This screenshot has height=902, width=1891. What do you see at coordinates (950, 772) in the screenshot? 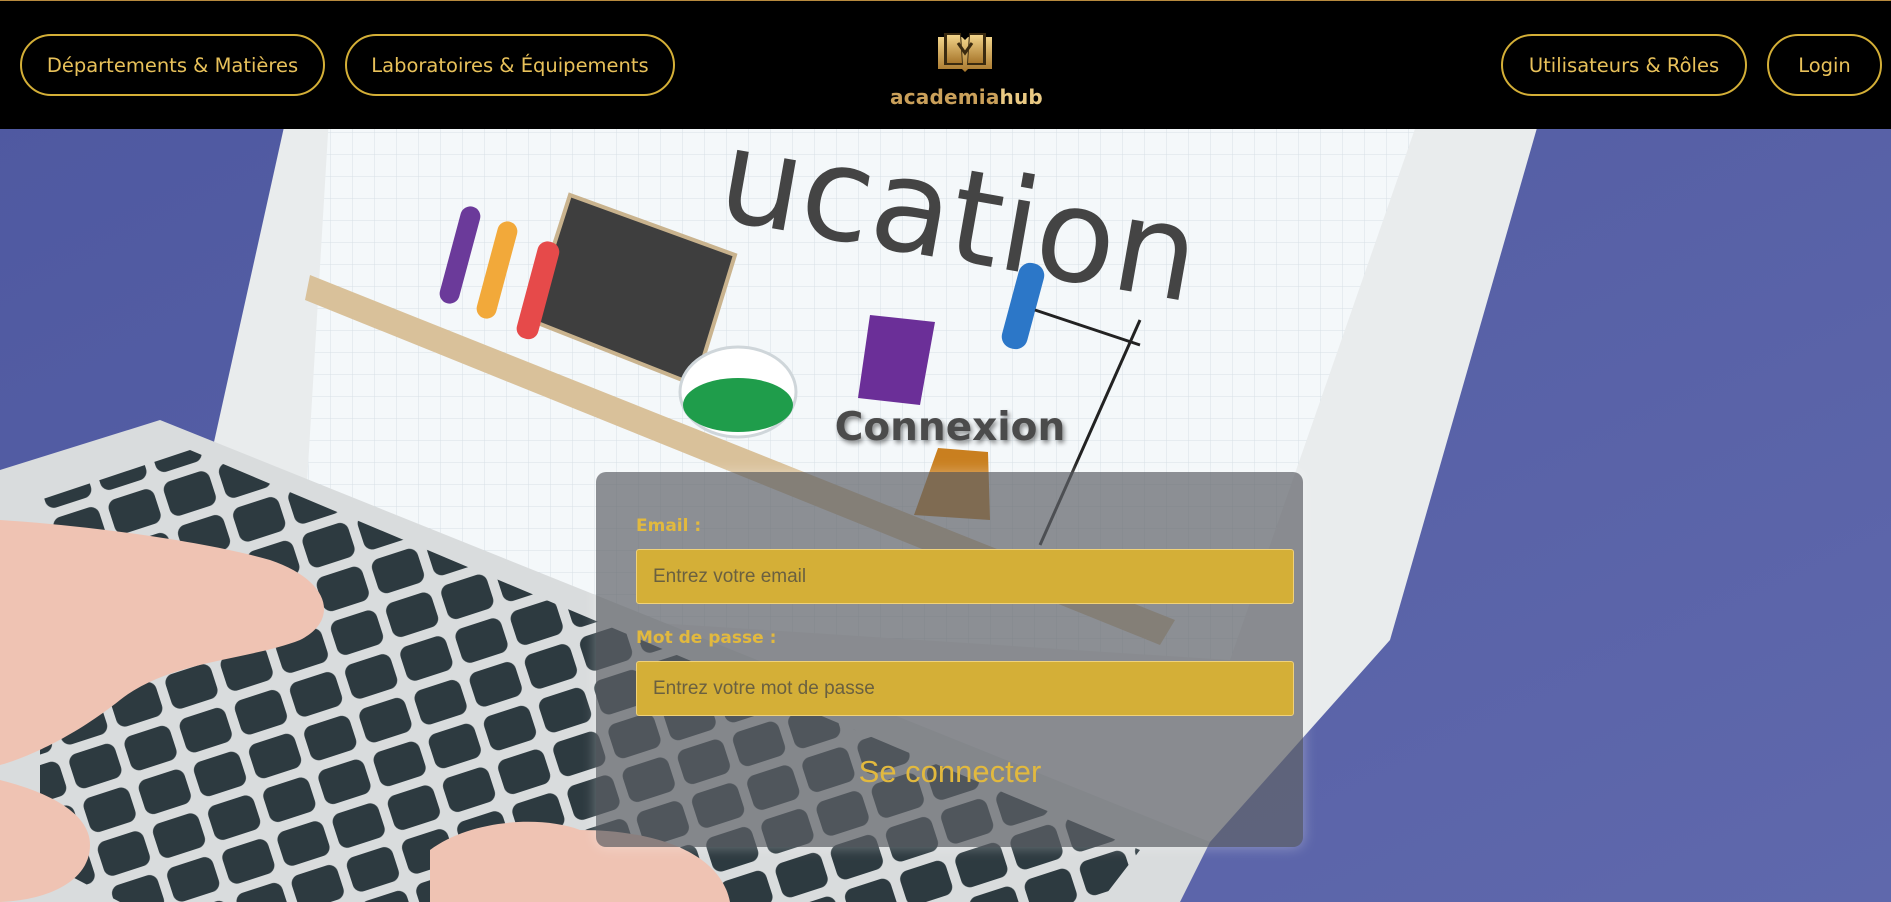
I see `login-submit-button: Se connecter` at bounding box center [950, 772].